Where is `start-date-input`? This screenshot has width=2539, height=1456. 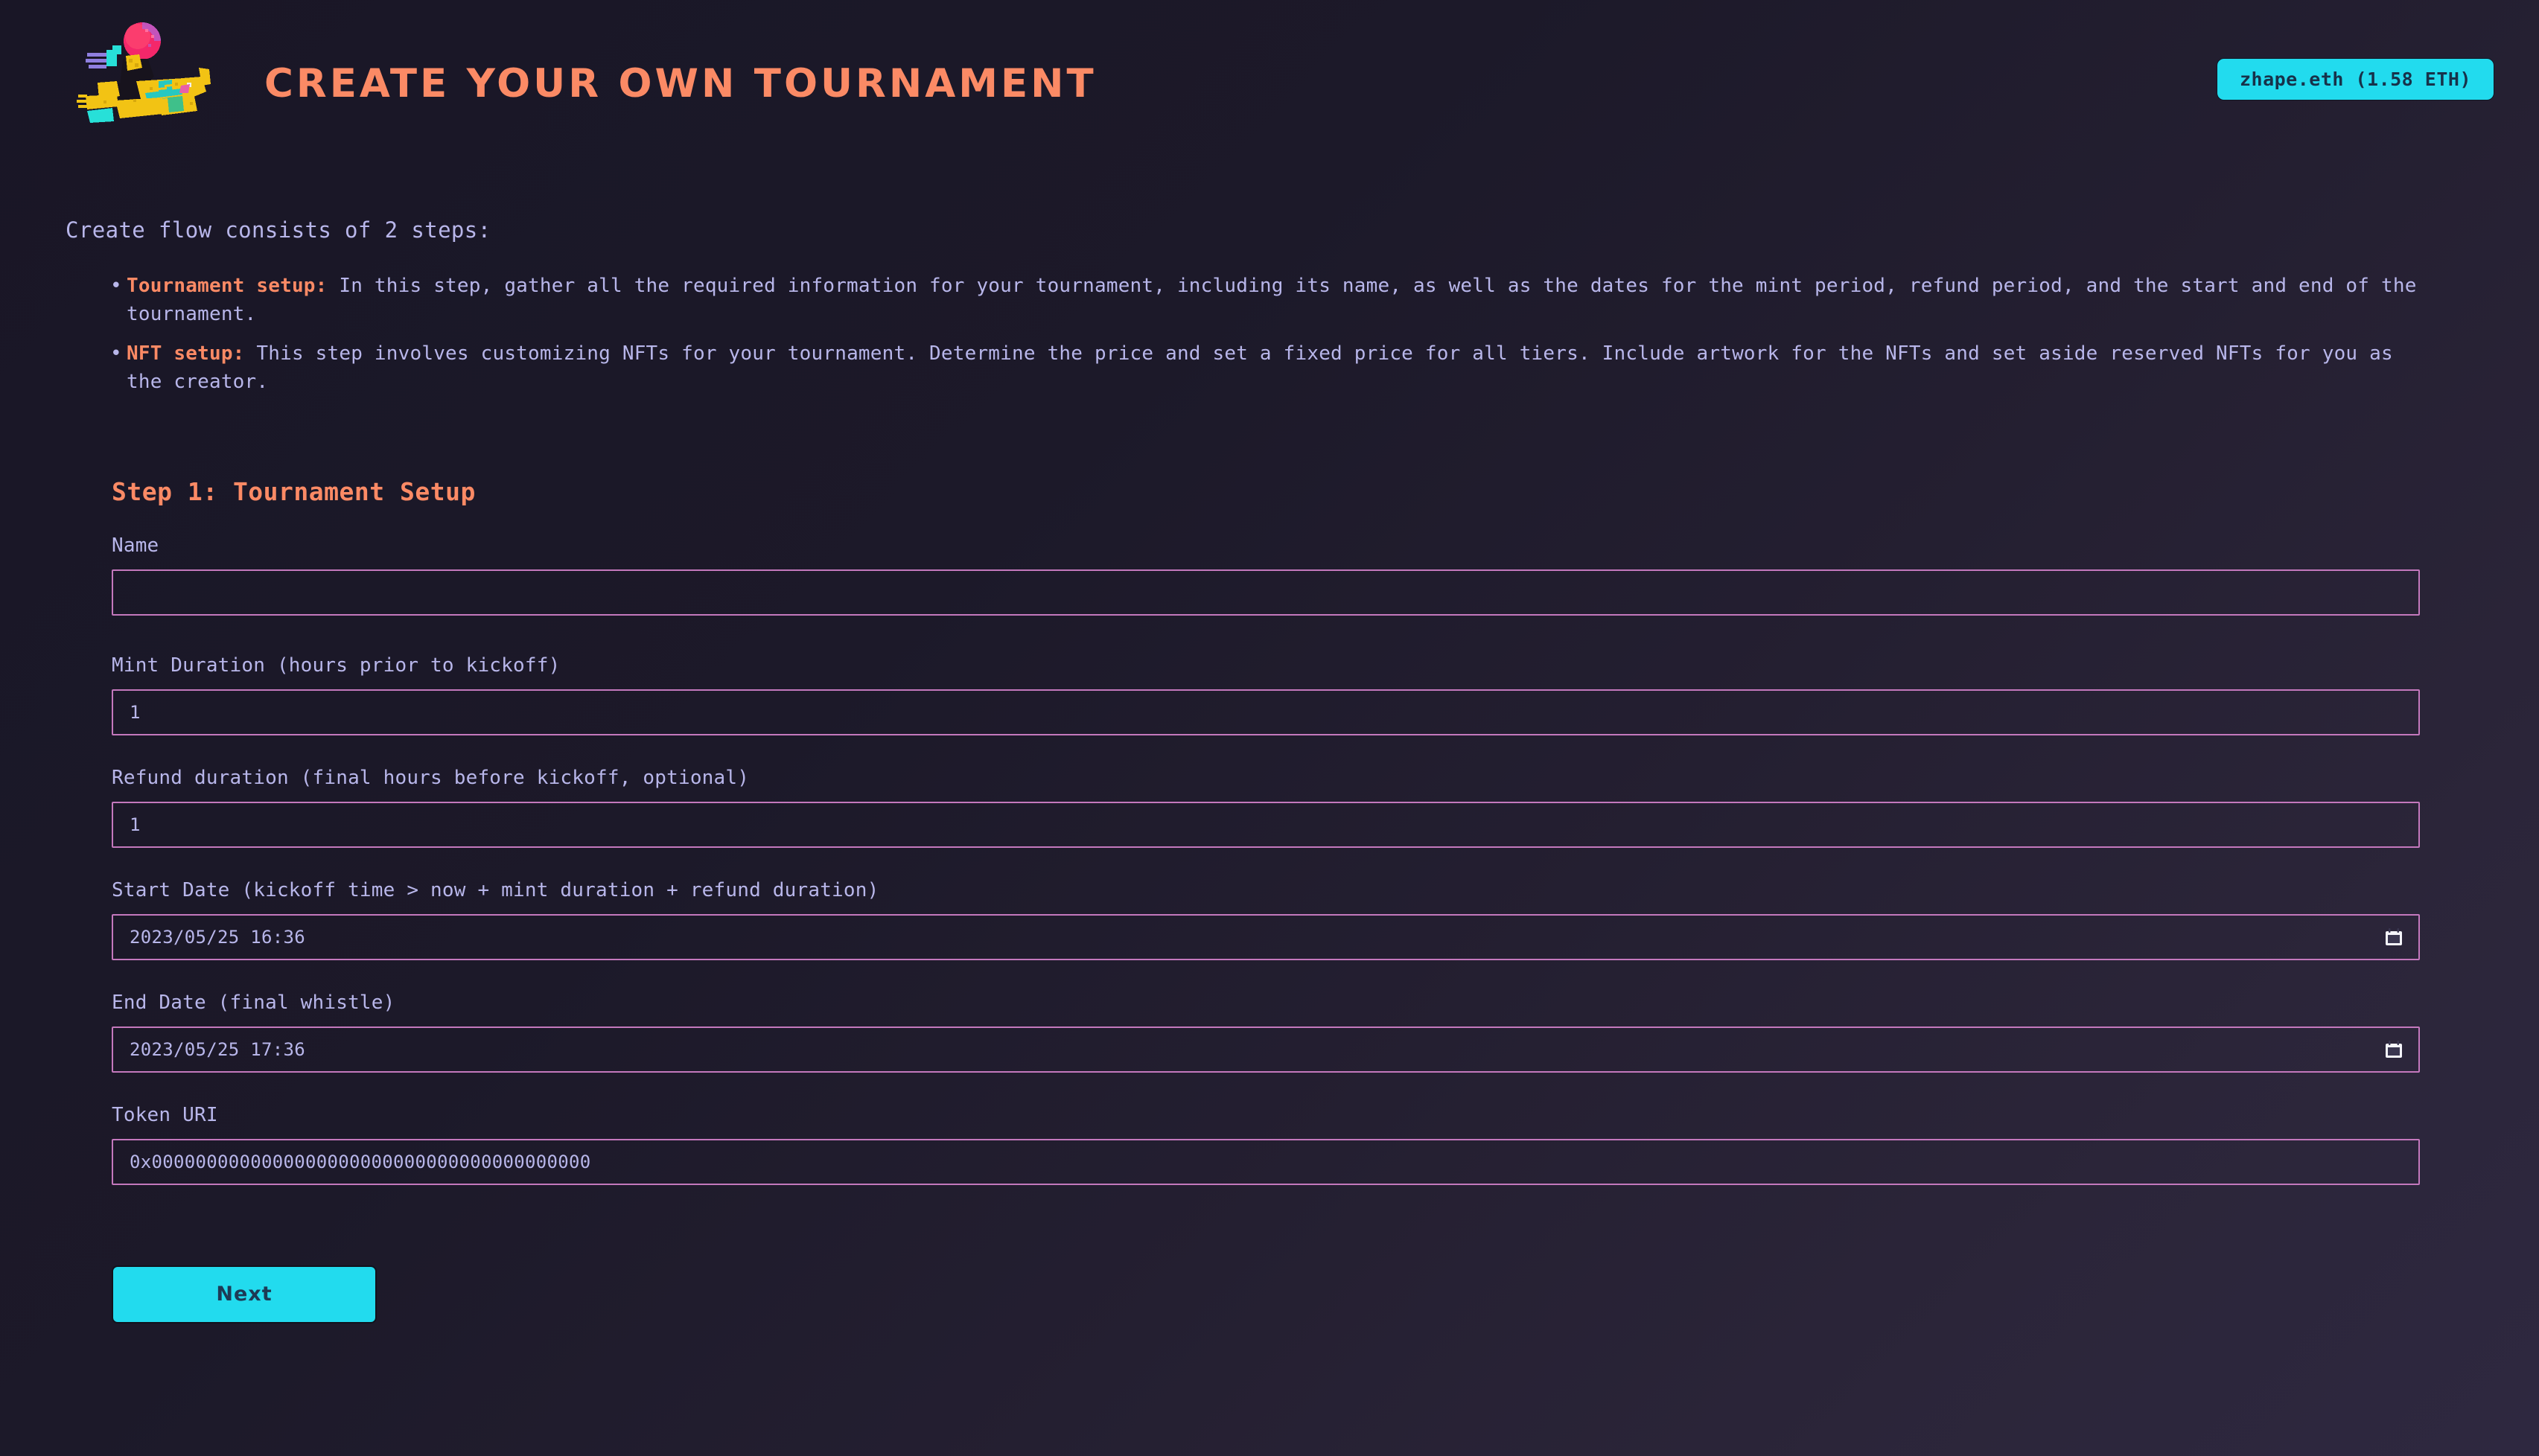
start-date-input is located at coordinates (1266, 936).